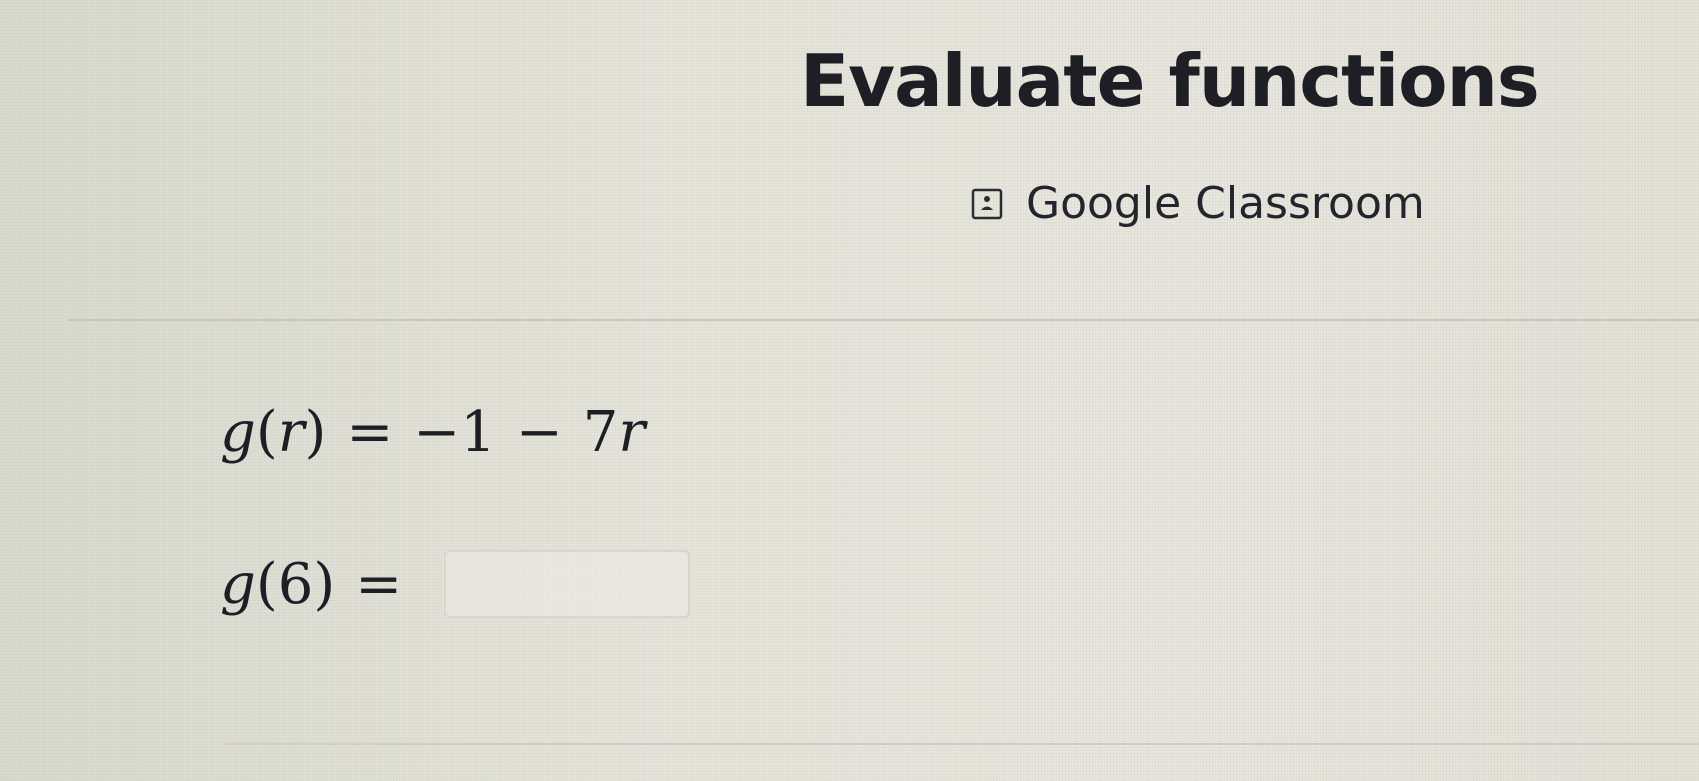 The image size is (1699, 781). Describe the element at coordinates (1225, 203) in the screenshot. I see `google-classroom-label: Google Classroom` at that location.